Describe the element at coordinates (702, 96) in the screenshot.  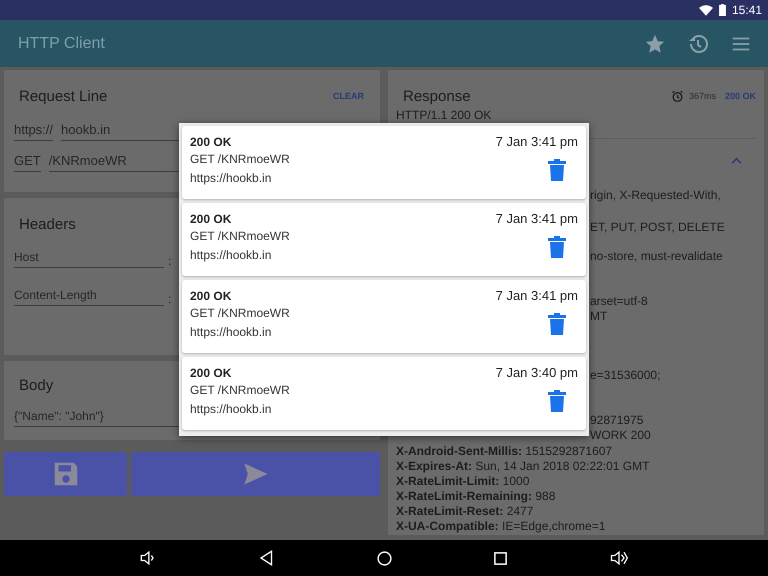
I see `response-duration: 367ms` at that location.